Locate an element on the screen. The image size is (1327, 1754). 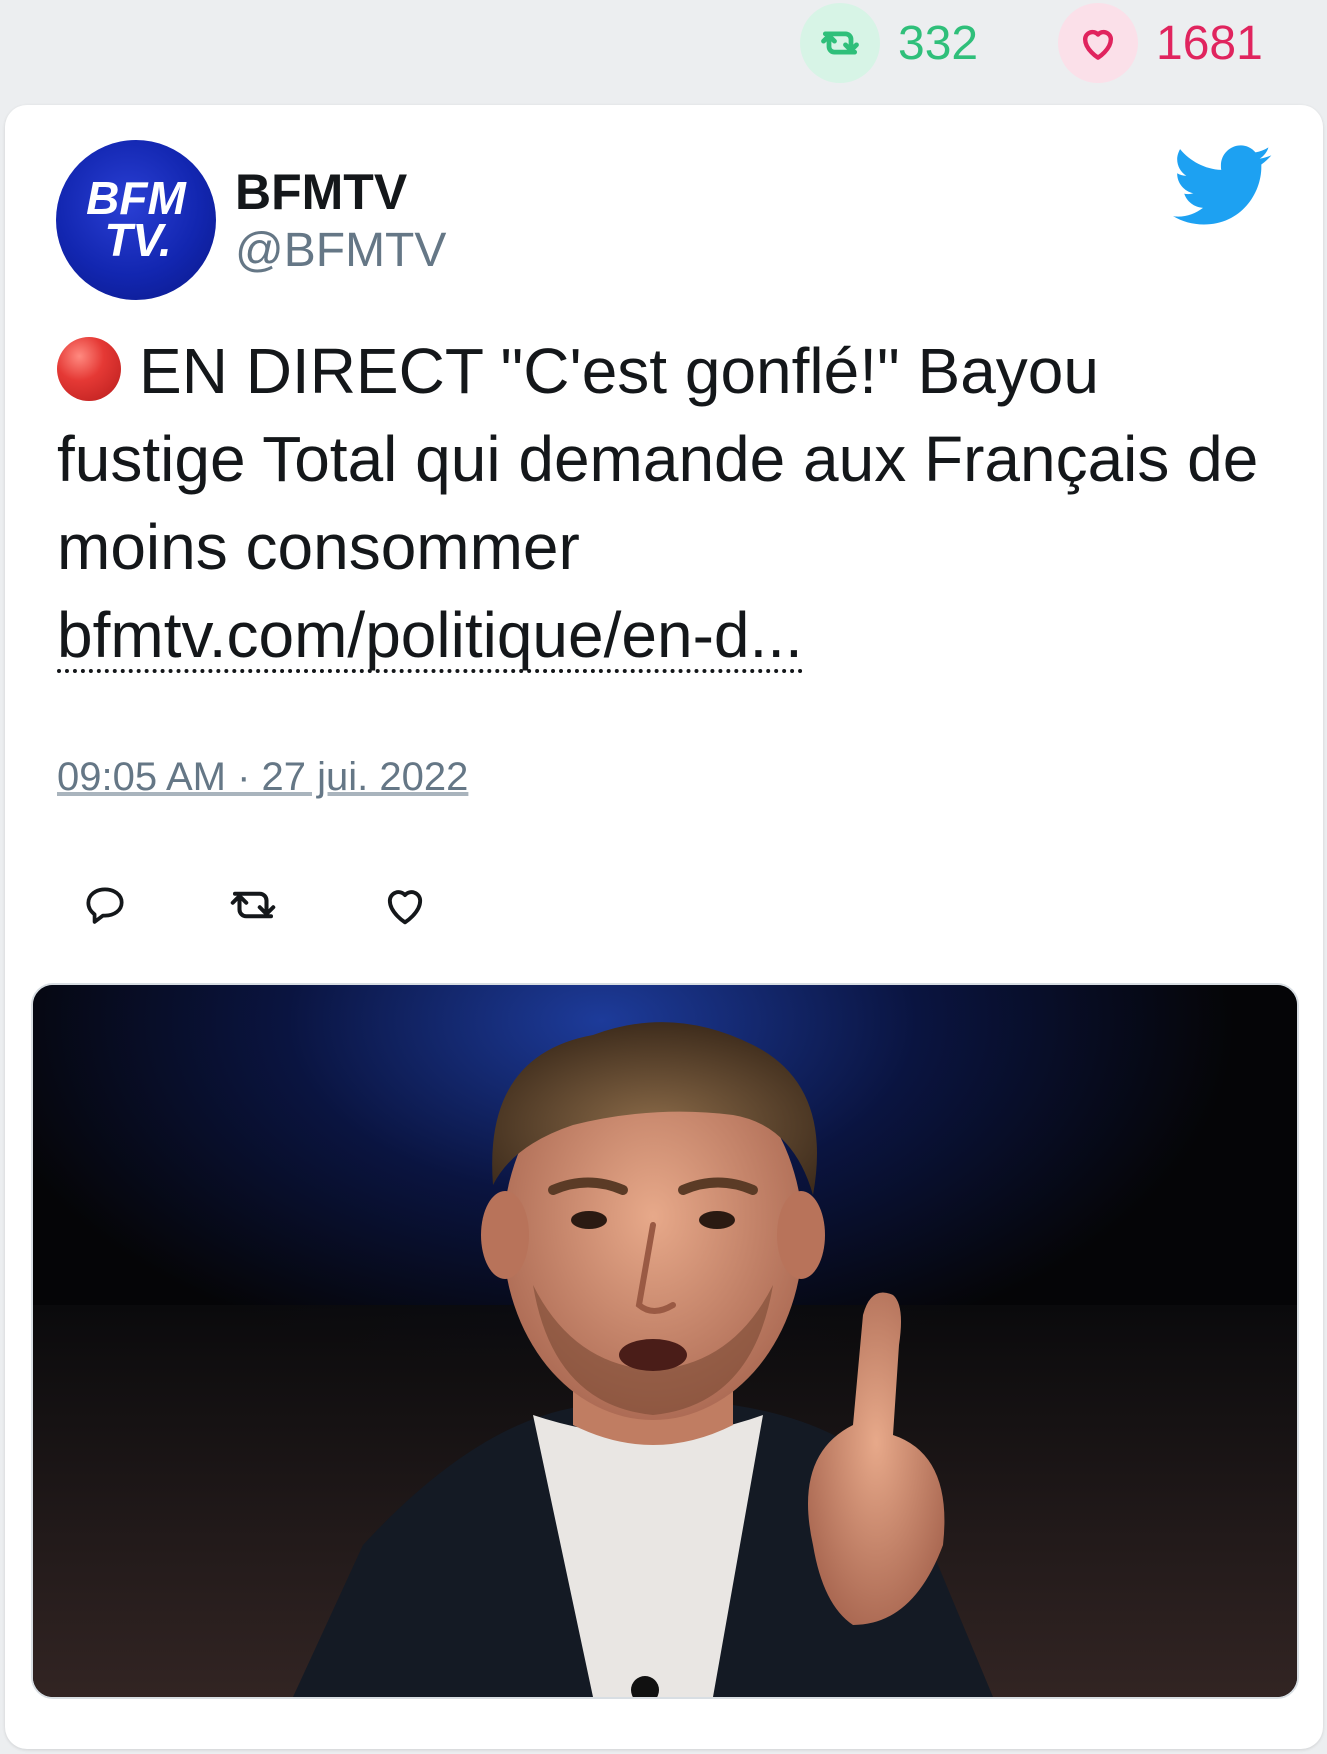
logo-line-2: TV. is located at coordinates (137, 240).